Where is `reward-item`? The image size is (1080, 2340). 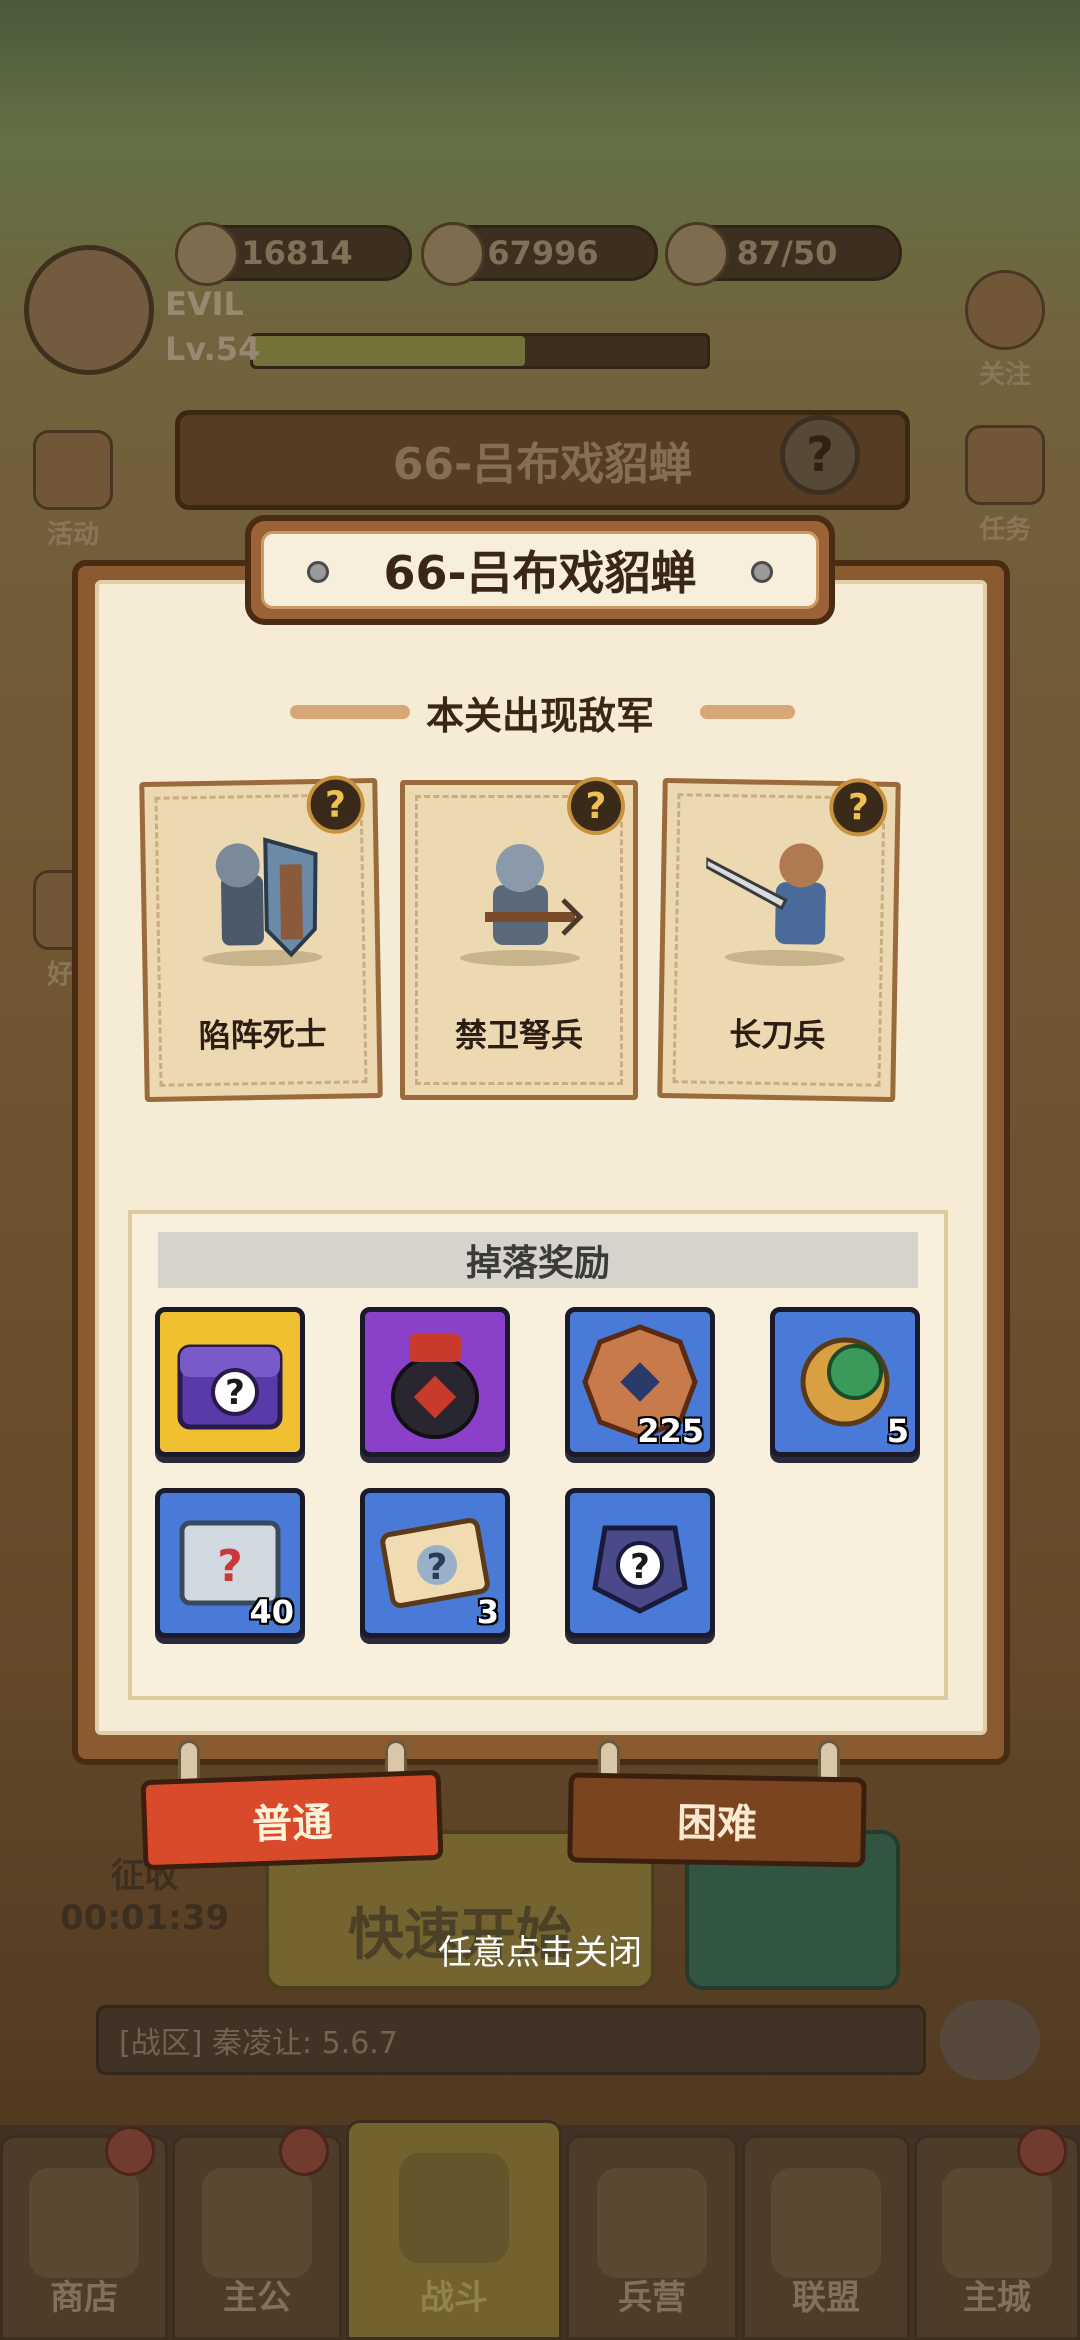 reward-item is located at coordinates (435, 1382).